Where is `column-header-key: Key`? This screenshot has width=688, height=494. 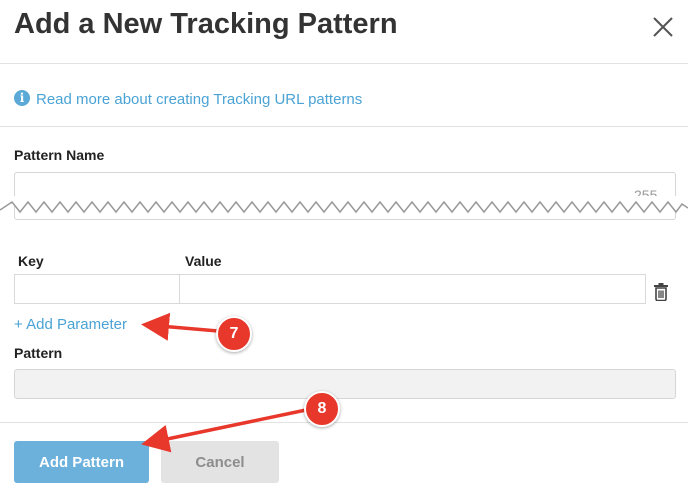 column-header-key: Key is located at coordinates (31, 261).